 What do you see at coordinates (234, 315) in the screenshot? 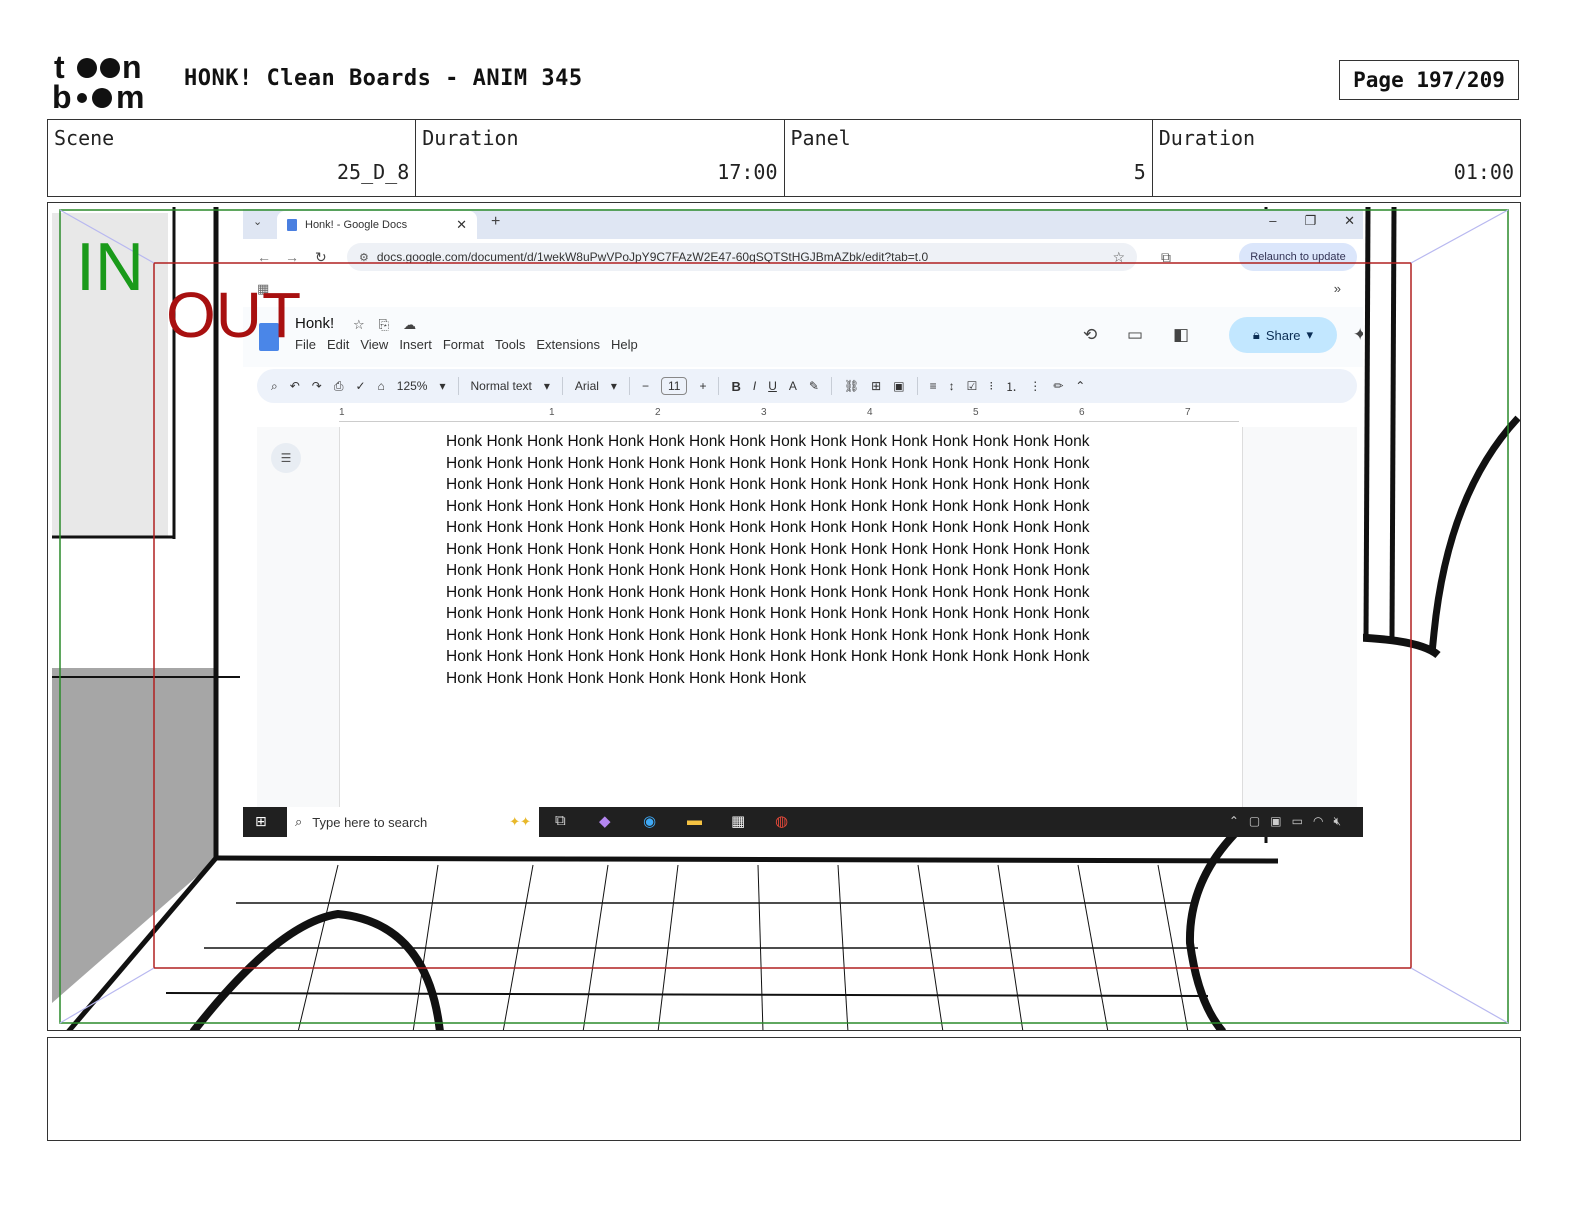
I see `out-frame-label: OUT` at bounding box center [234, 315].